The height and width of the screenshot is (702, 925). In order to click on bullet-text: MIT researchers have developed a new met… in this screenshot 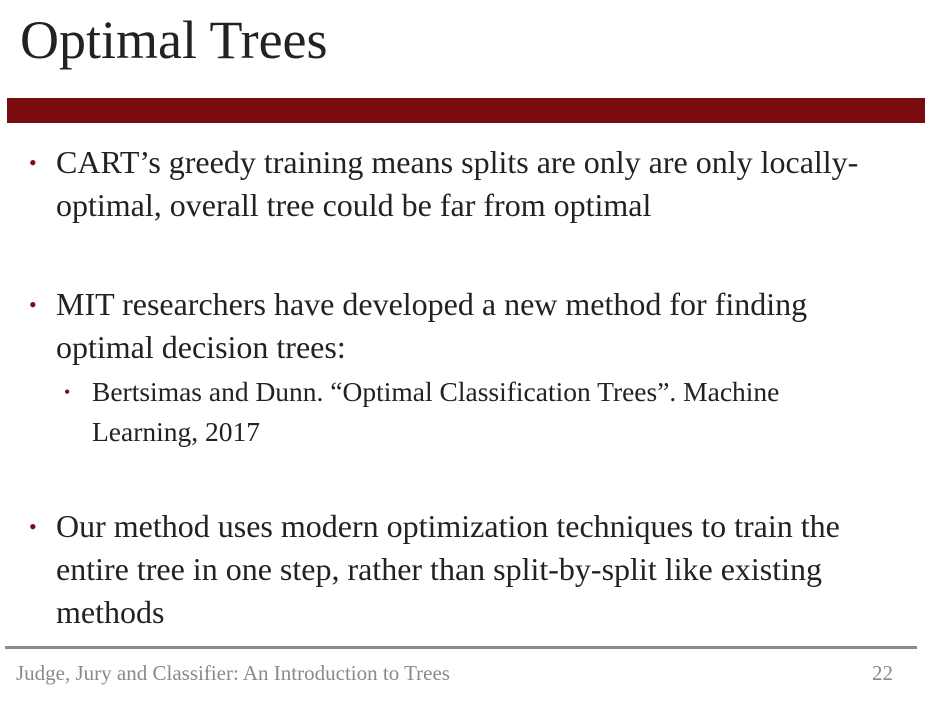, I will do `click(432, 325)`.